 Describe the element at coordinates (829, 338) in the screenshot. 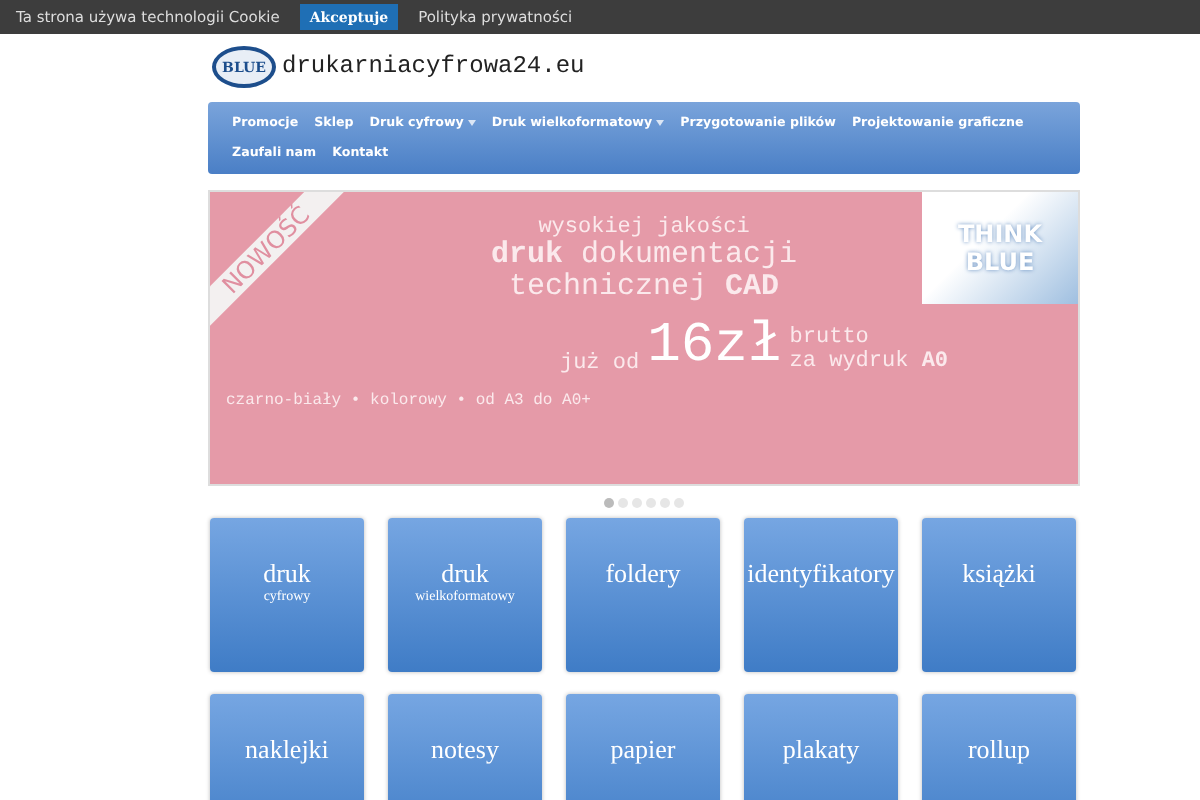

I see `banner-text: brutto` at that location.